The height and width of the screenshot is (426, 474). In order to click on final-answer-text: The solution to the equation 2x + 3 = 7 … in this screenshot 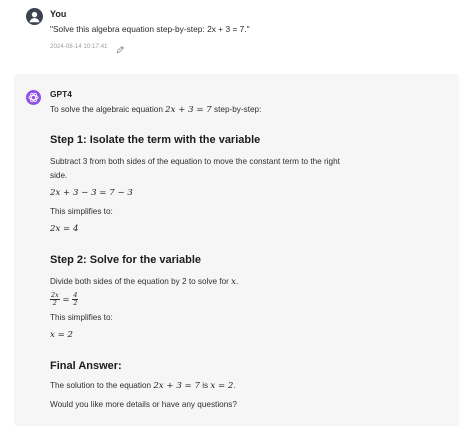, I will do `click(143, 386)`.